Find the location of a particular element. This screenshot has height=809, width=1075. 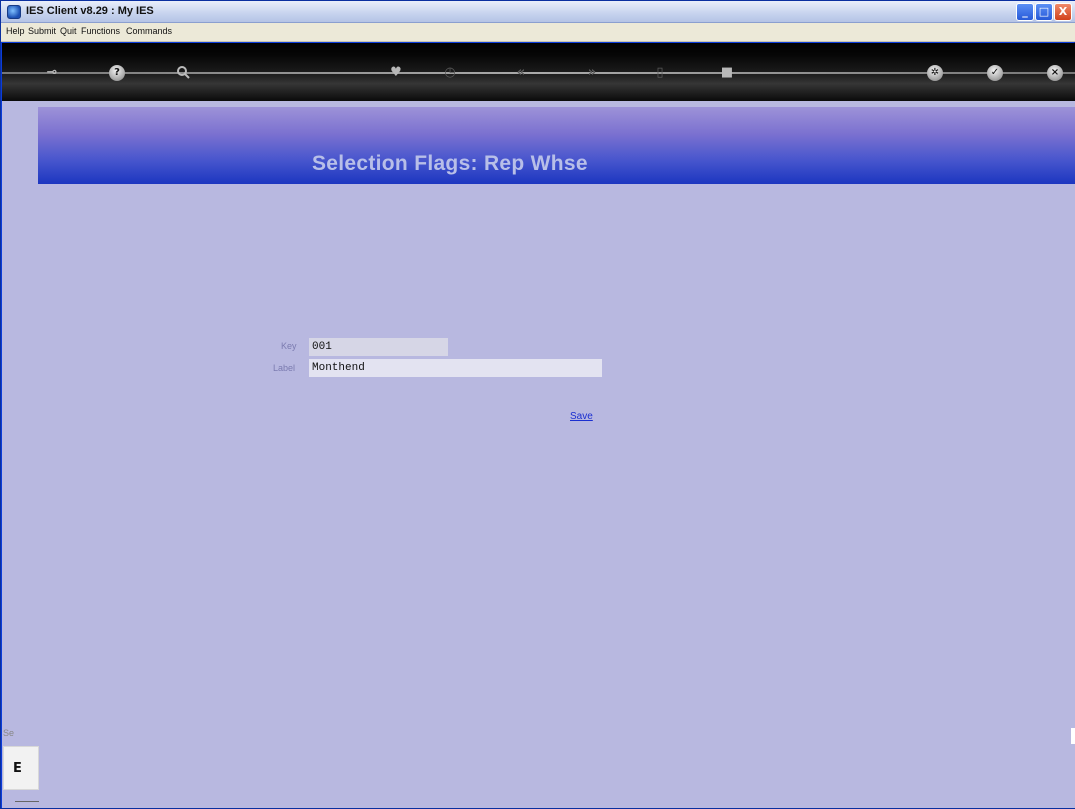

ok-icon: ✓ is located at coordinates (995, 73).